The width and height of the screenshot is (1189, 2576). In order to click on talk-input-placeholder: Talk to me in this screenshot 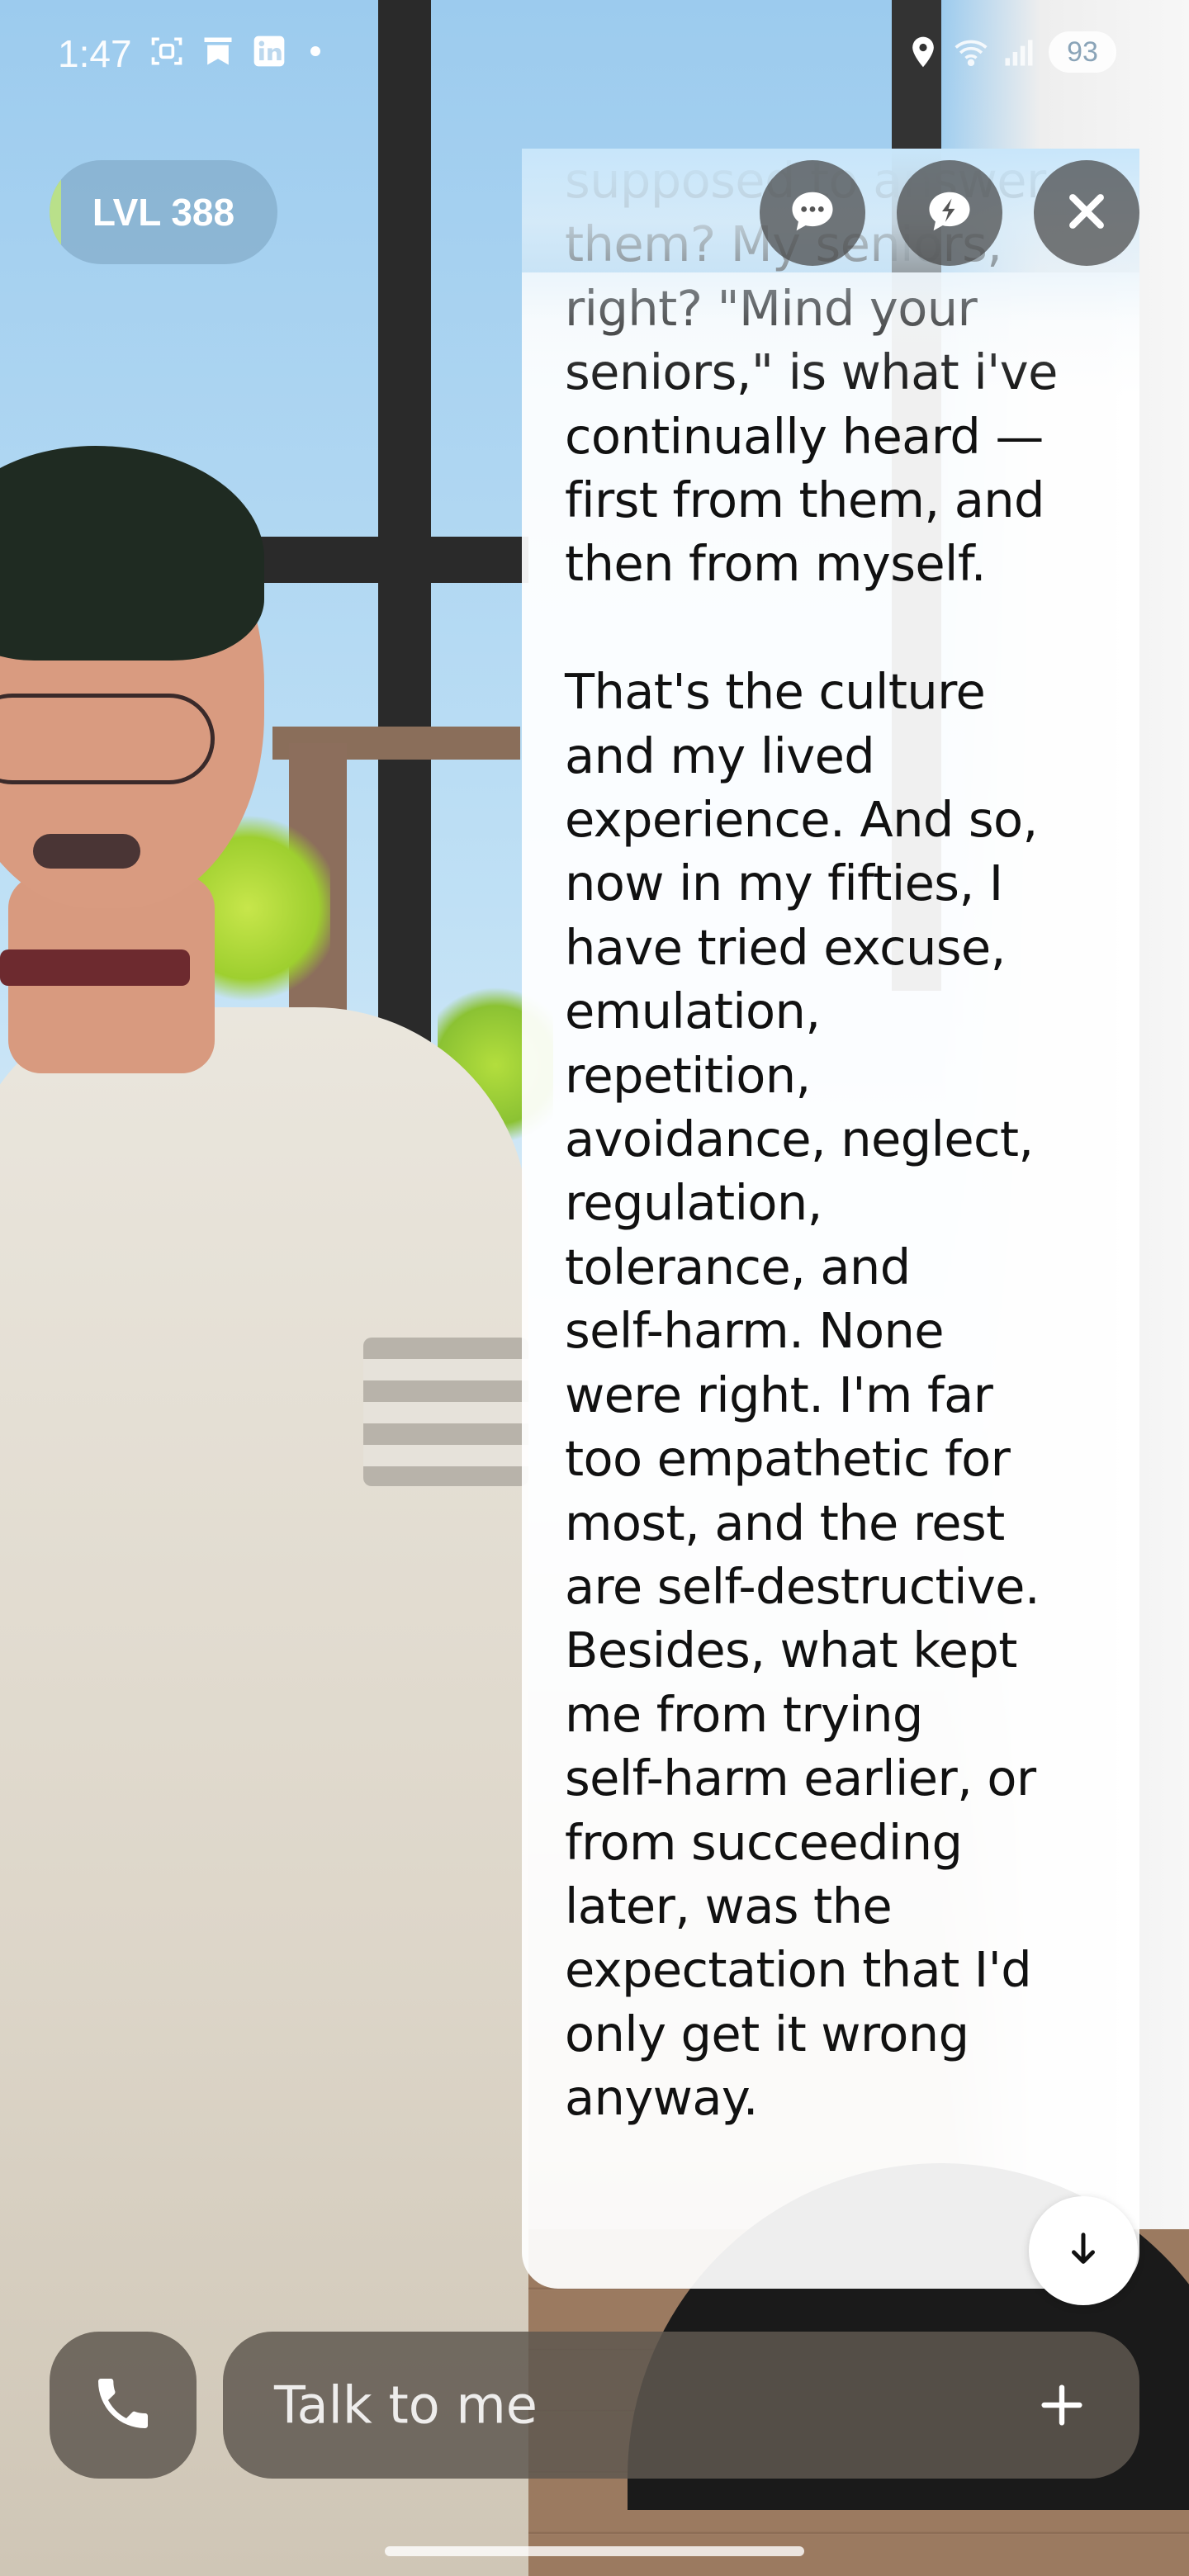, I will do `click(406, 2405)`.